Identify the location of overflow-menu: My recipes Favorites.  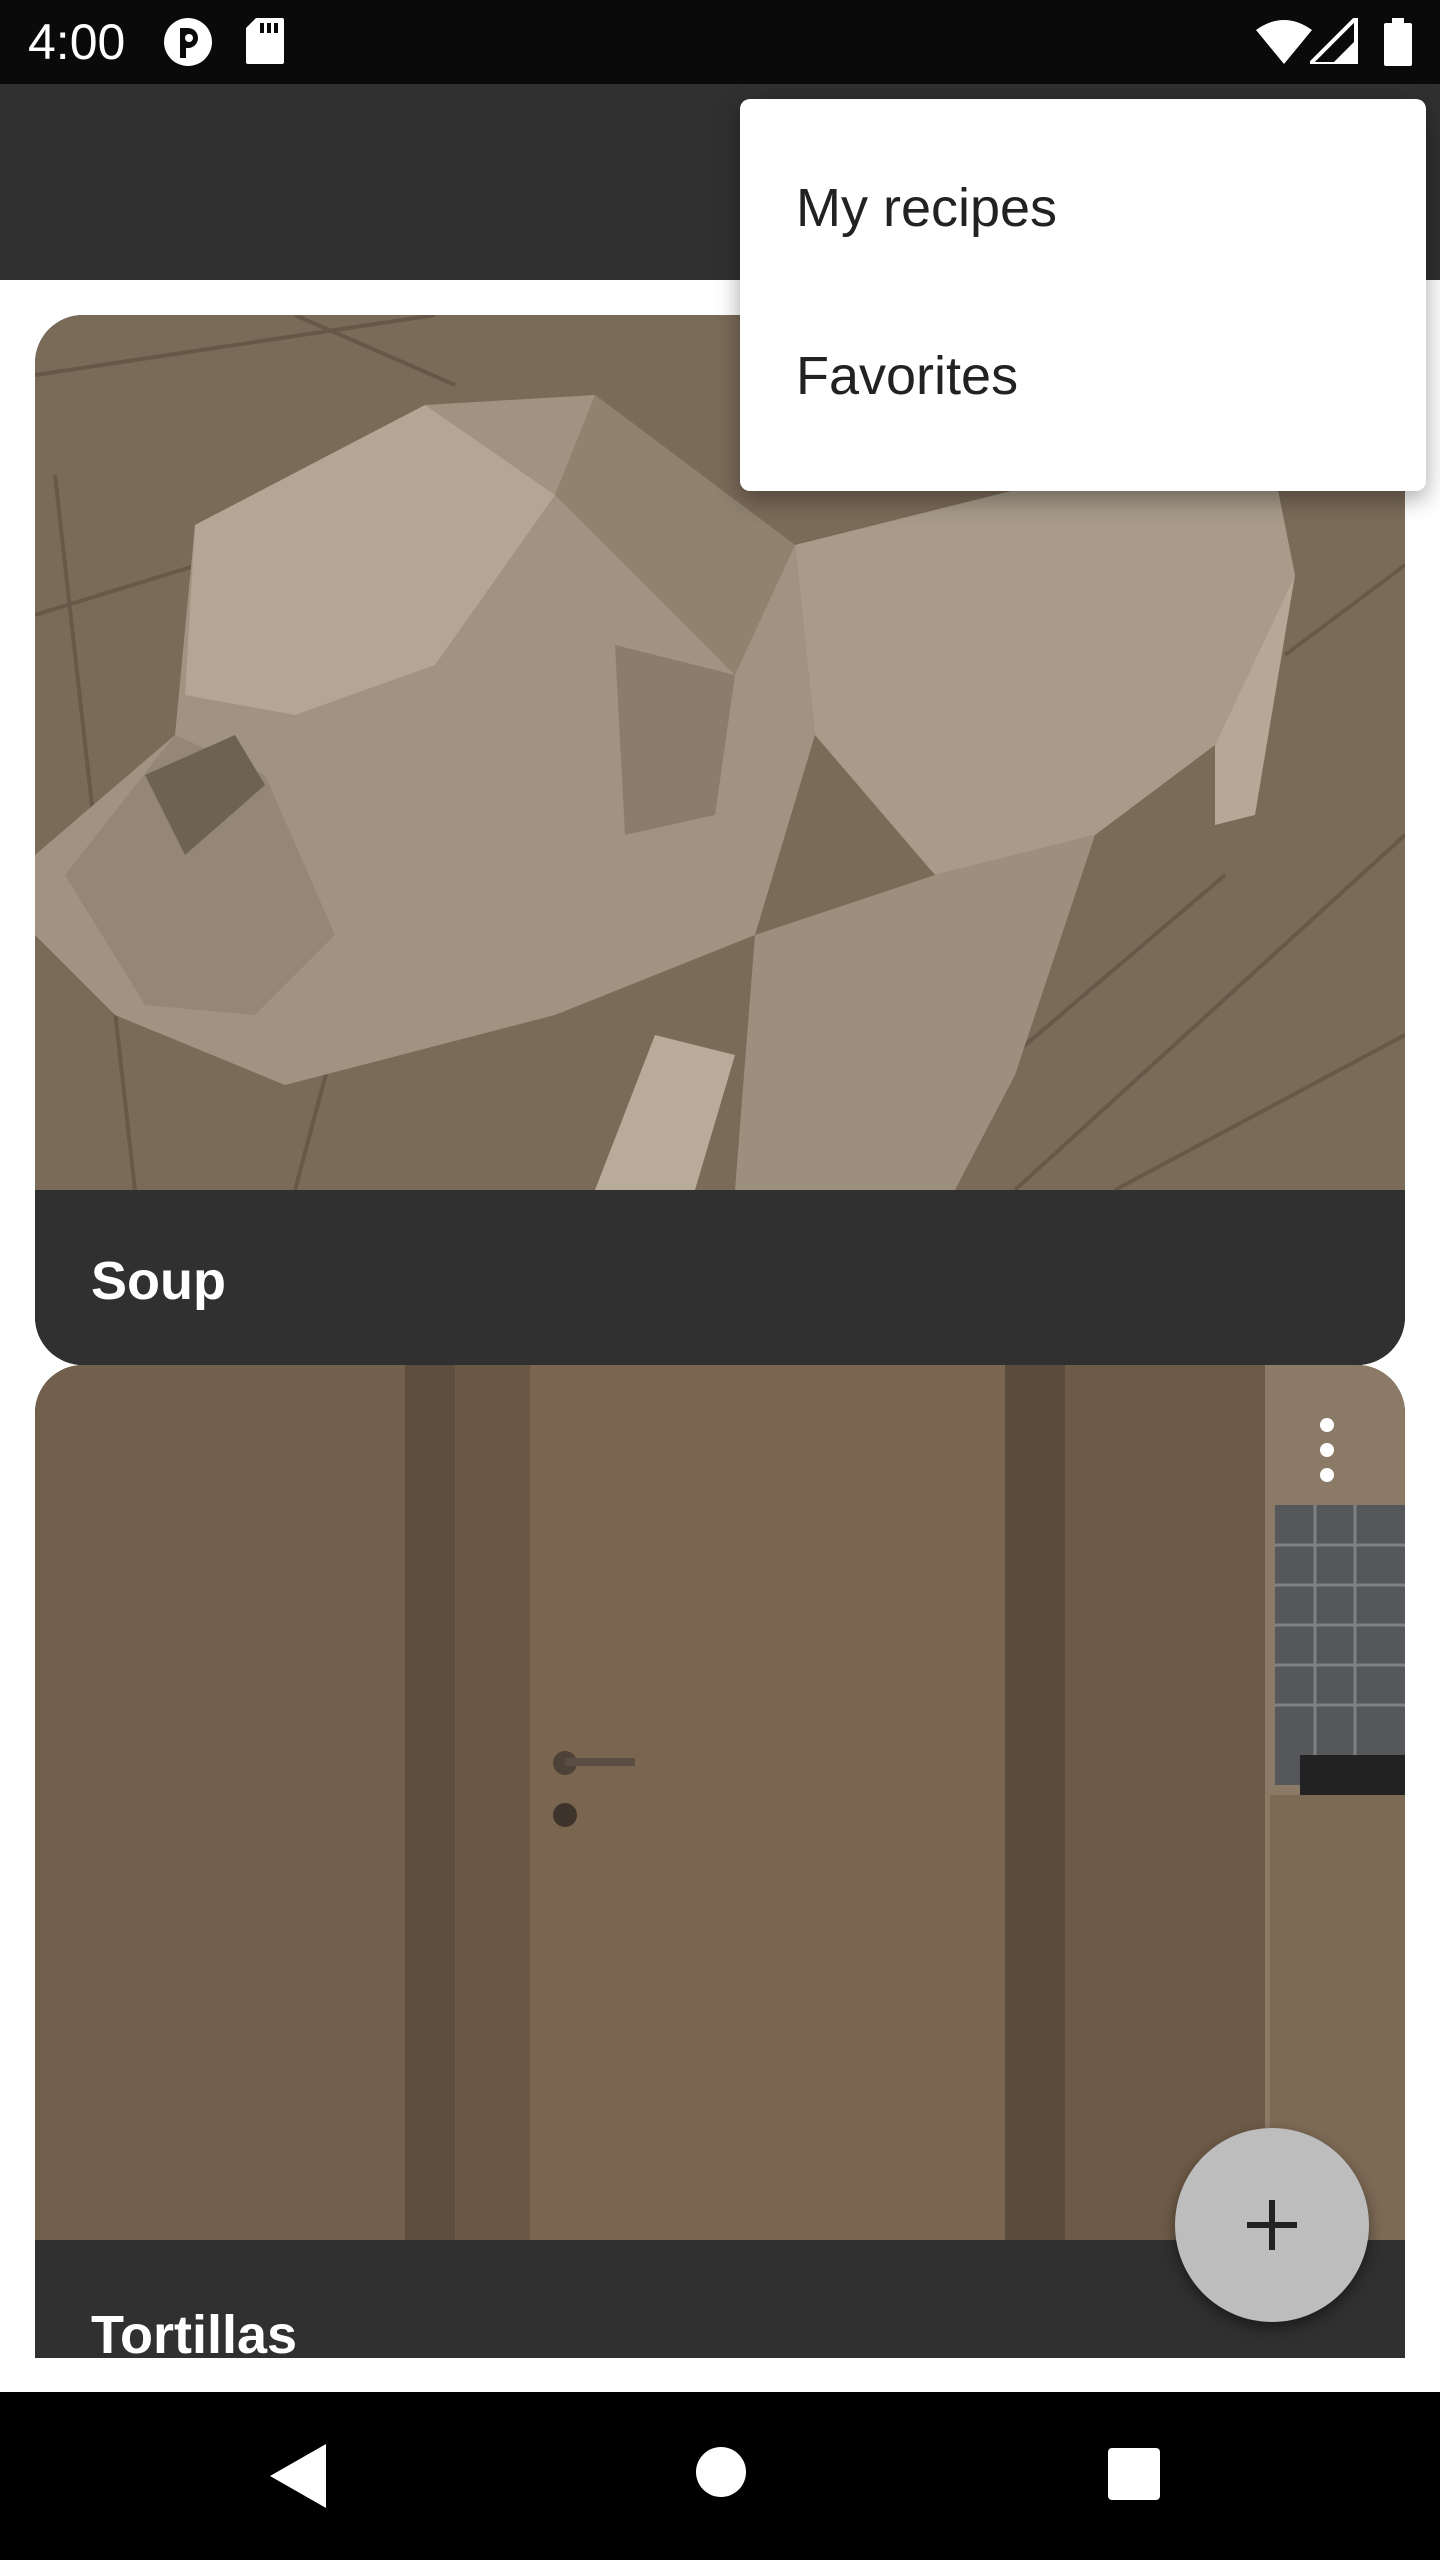
(1083, 295).